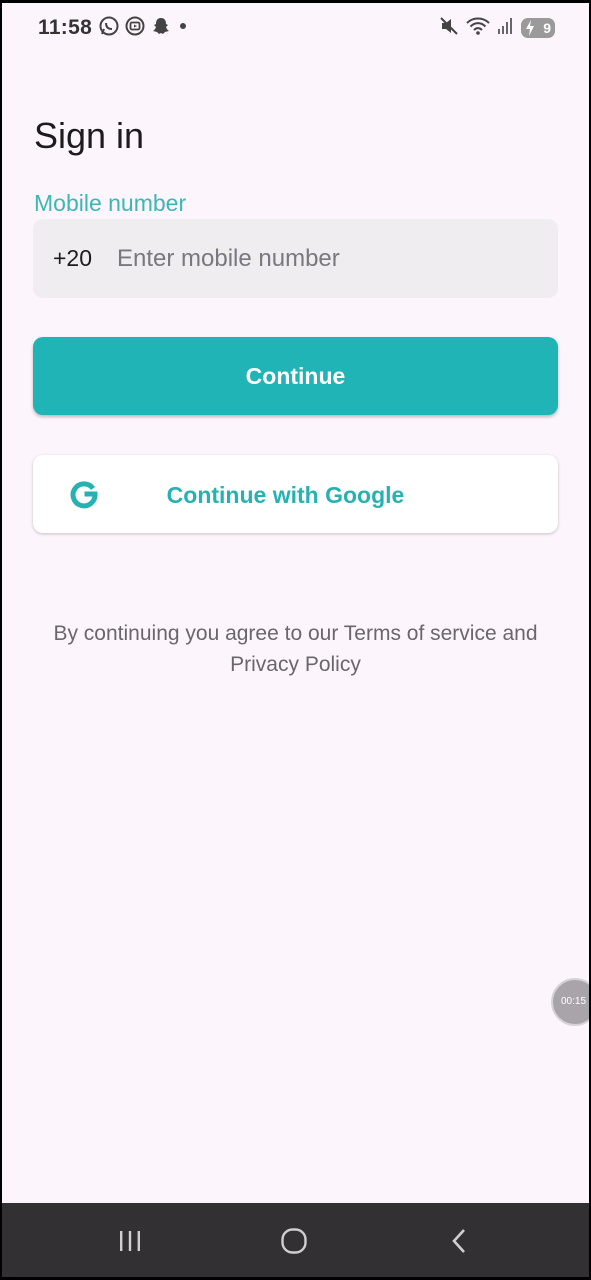 This screenshot has width=591, height=1280. What do you see at coordinates (135, 28) in the screenshot?
I see `media-icon` at bounding box center [135, 28].